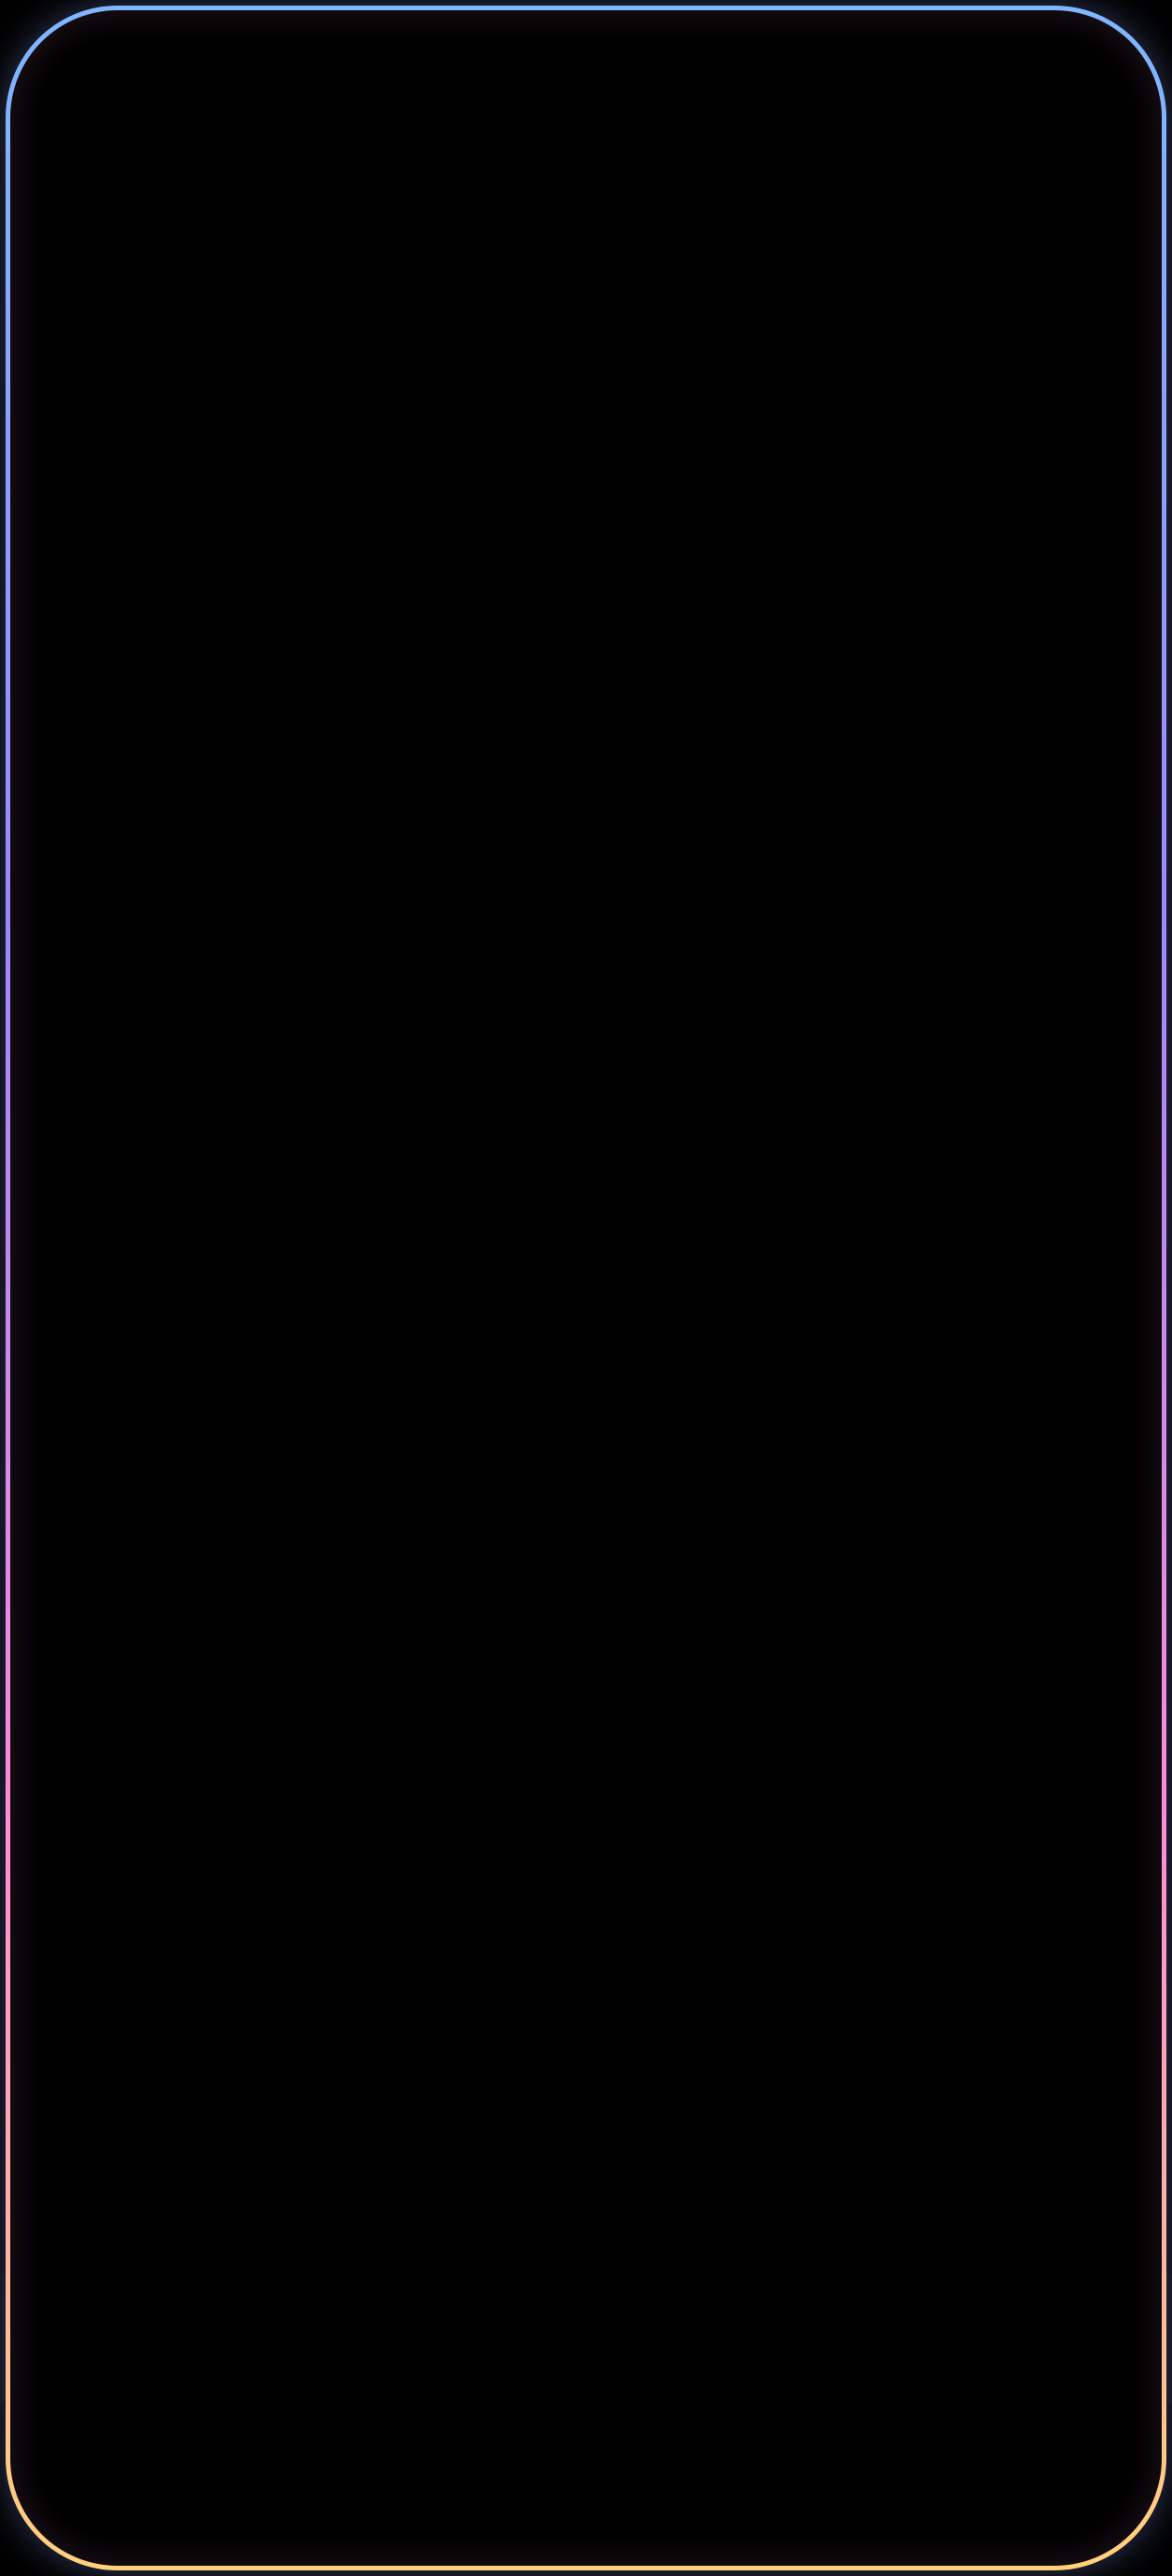 This screenshot has height=2576, width=1172. Describe the element at coordinates (323, 63) in the screenshot. I see `data-arrows-icon: ⇅` at that location.